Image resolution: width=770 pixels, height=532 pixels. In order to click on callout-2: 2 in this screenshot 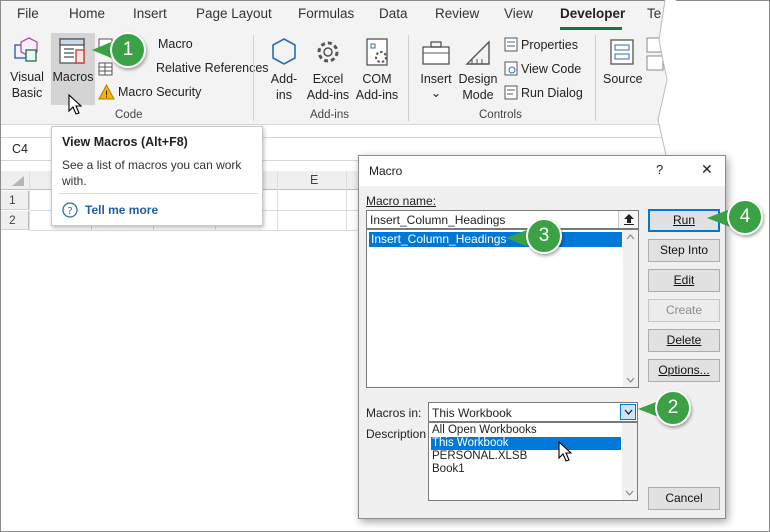, I will do `click(673, 408)`.